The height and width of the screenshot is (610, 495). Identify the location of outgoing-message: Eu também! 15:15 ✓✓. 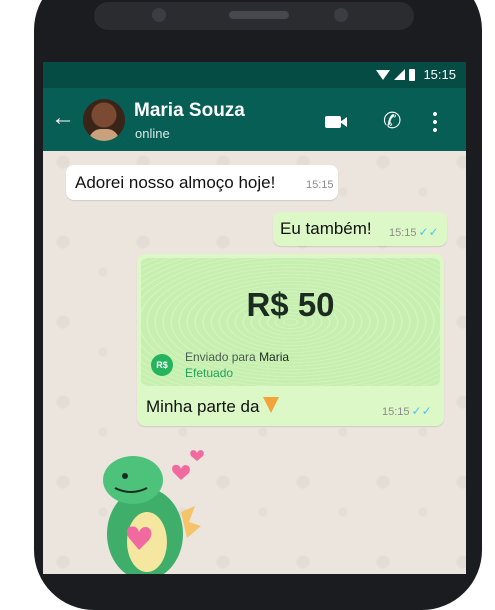
(360, 229).